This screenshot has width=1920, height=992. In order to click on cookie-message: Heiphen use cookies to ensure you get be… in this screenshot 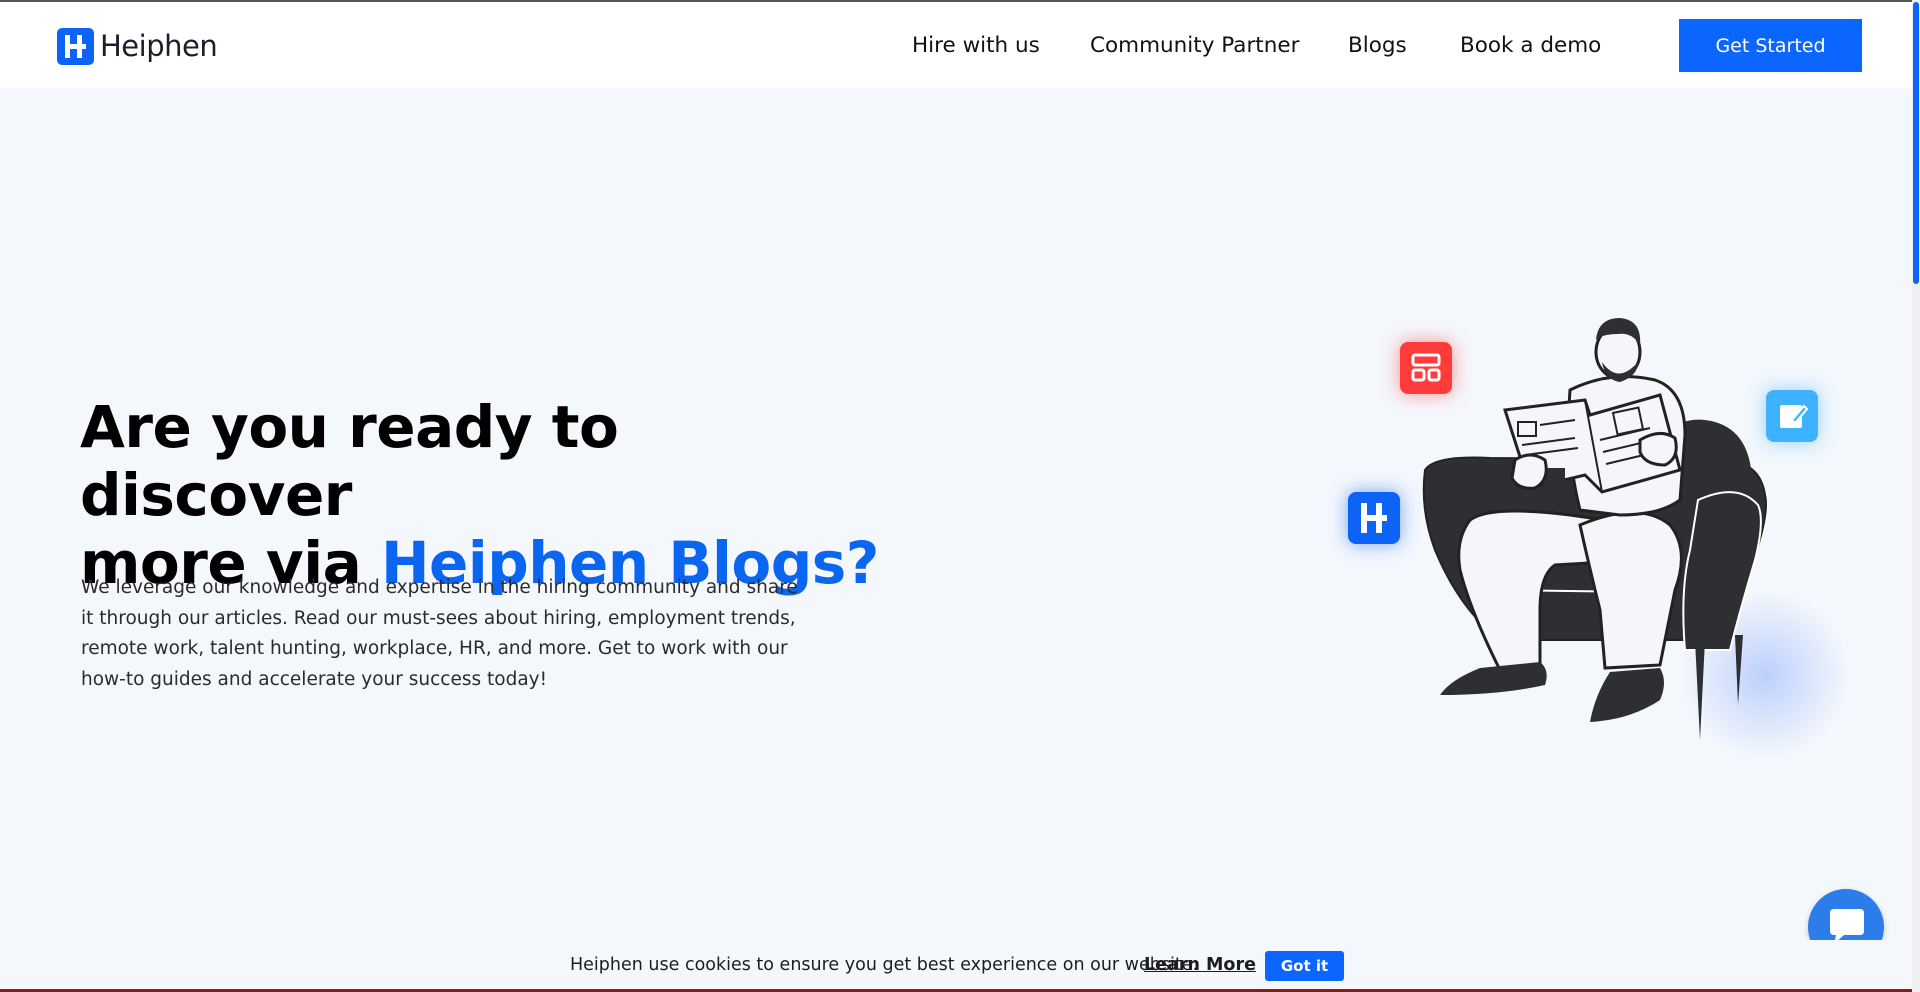, I will do `click(884, 965)`.